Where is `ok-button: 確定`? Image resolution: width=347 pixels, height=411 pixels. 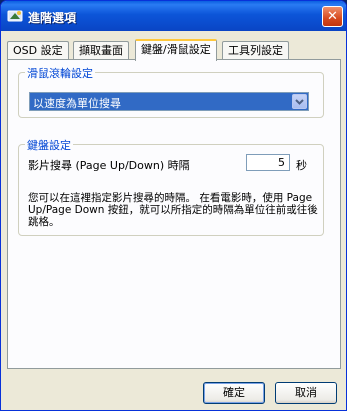
ok-button: 確定 is located at coordinates (234, 393).